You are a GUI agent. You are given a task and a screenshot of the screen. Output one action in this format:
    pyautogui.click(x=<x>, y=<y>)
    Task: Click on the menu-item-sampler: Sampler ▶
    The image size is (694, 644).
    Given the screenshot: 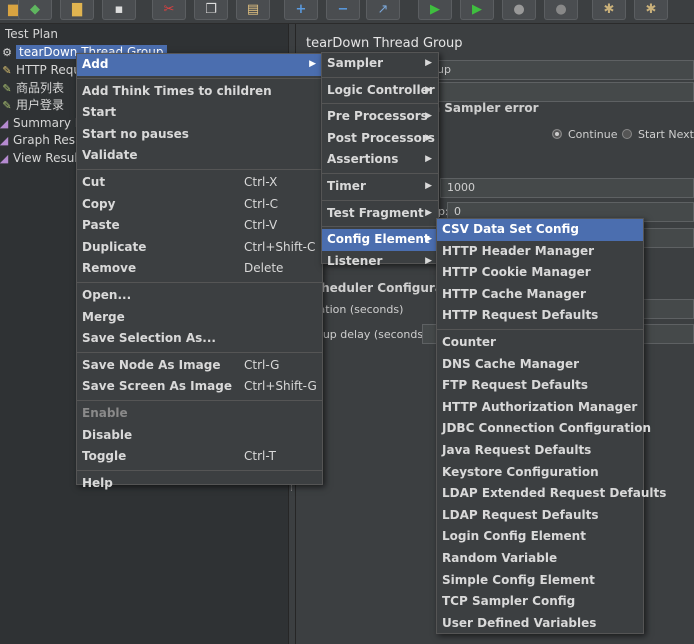 What is the action you would take?
    pyautogui.click(x=380, y=64)
    